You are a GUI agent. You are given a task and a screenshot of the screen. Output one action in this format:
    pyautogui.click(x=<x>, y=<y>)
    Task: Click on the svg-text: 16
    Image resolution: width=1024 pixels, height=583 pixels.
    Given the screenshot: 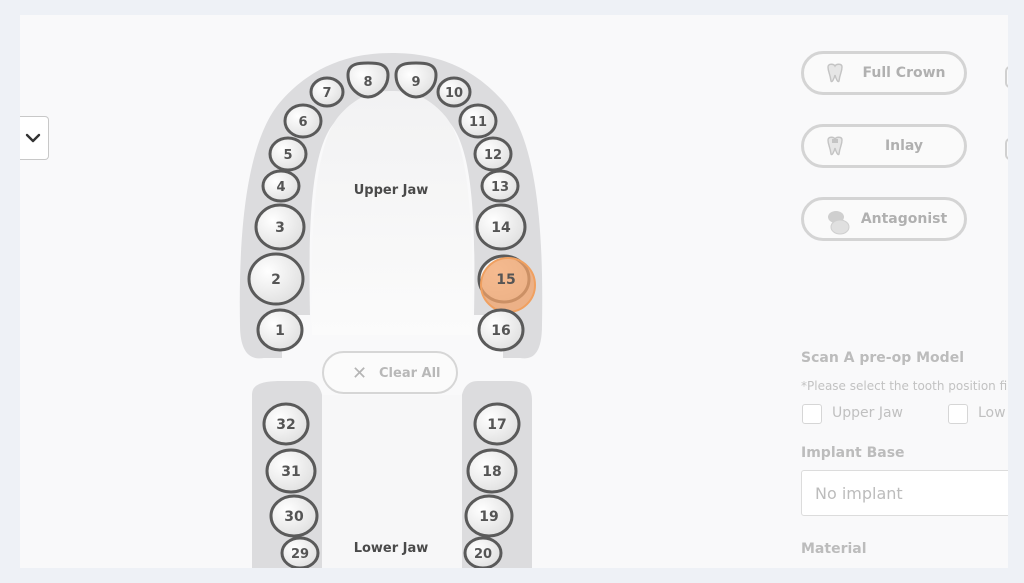 What is the action you would take?
    pyautogui.click(x=500, y=331)
    